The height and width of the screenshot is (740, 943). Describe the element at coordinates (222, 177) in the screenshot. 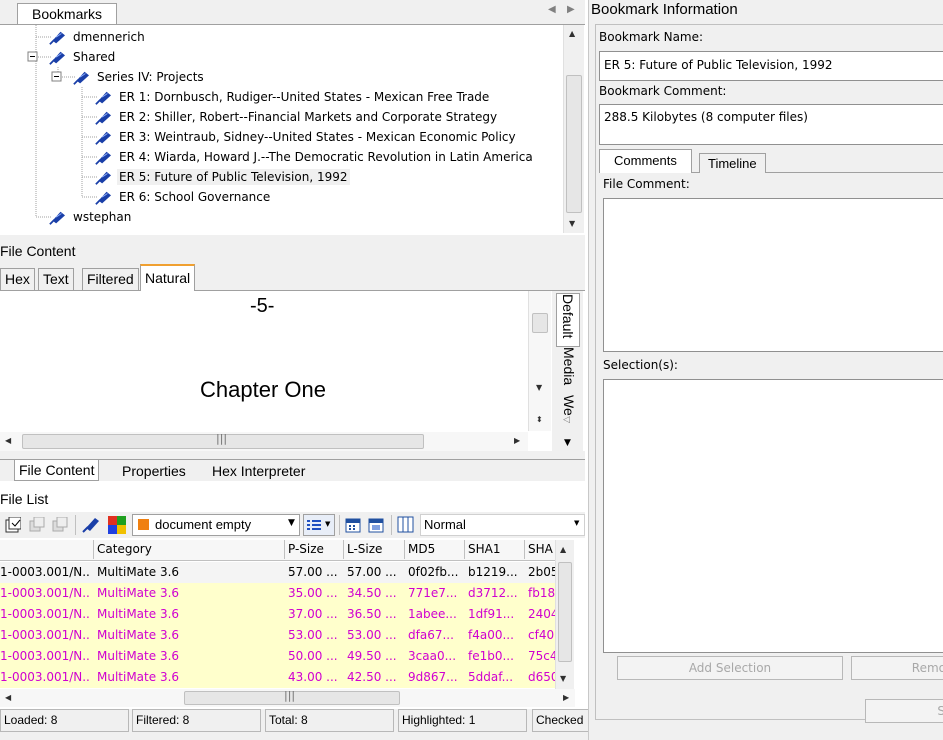

I see `bookmark-tree-item: ER 5: Future of Public Television, 1992` at that location.